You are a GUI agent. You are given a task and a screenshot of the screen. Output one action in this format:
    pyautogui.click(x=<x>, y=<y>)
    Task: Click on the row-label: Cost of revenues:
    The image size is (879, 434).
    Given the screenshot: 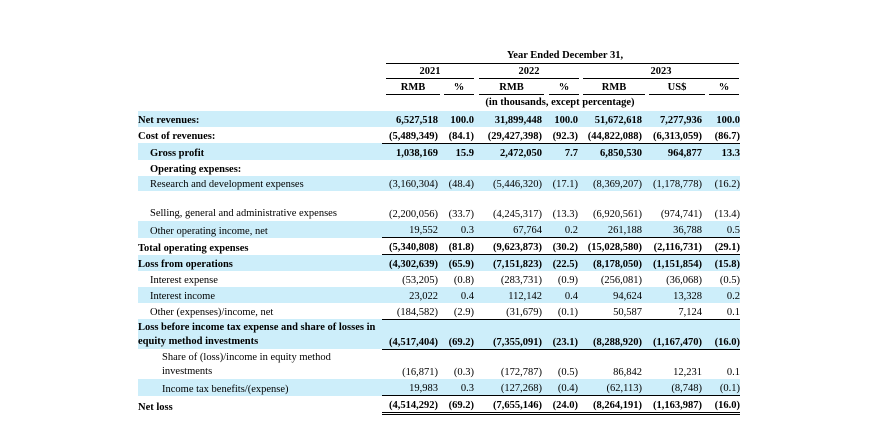 What is the action you would take?
    pyautogui.click(x=177, y=137)
    